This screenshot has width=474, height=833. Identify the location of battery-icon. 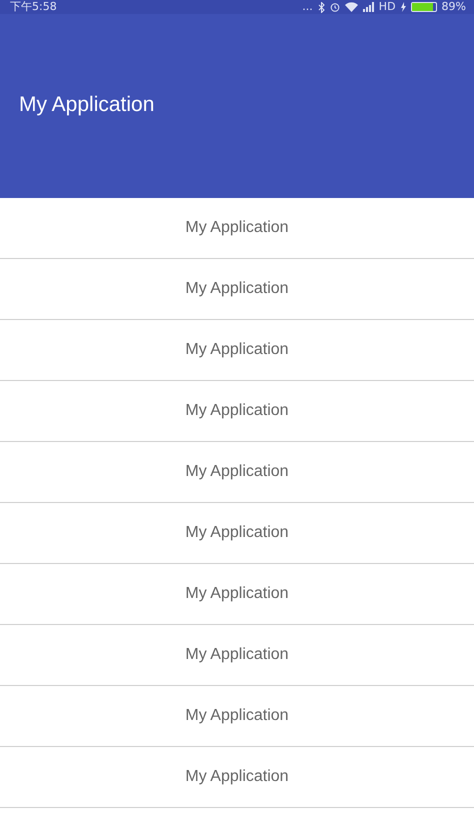
(423, 7).